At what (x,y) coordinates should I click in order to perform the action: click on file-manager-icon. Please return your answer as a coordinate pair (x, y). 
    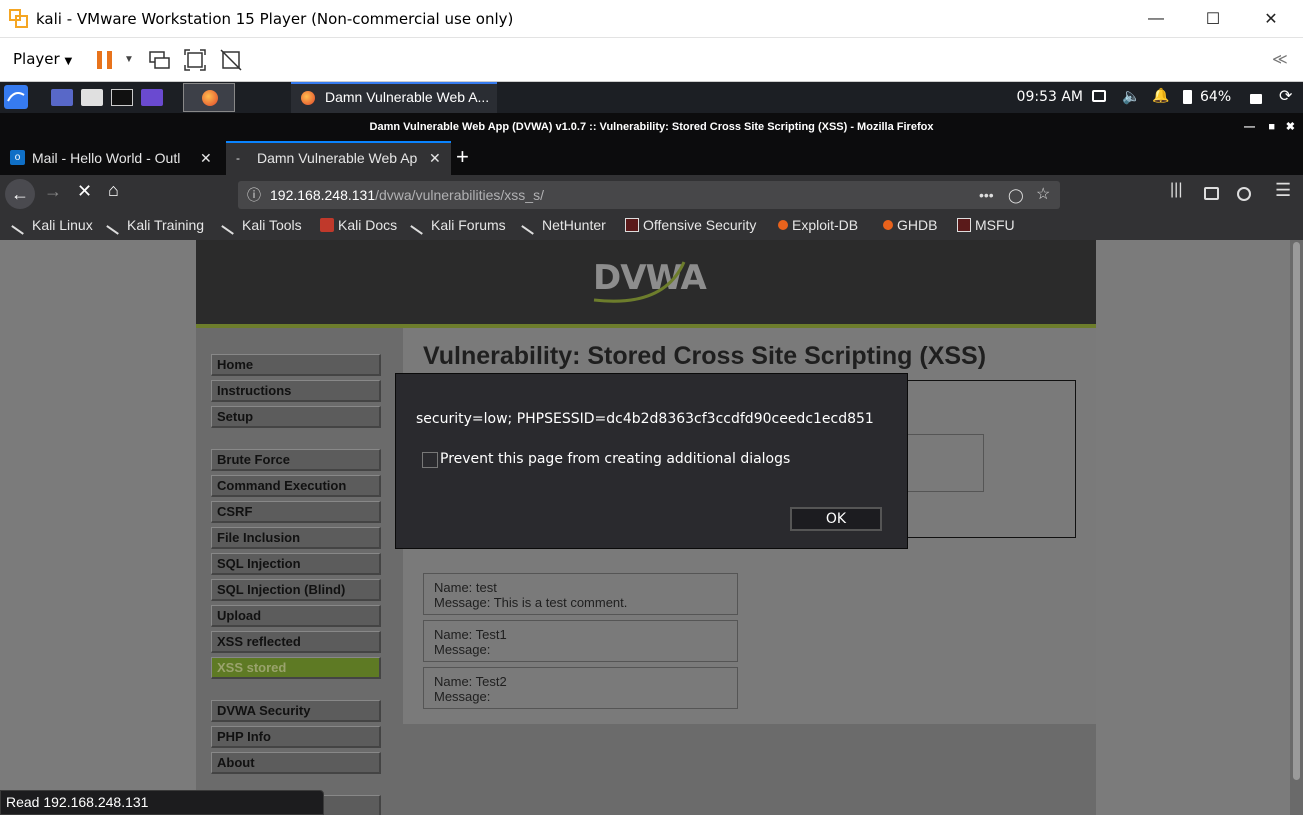
    Looking at the image, I should click on (92, 97).